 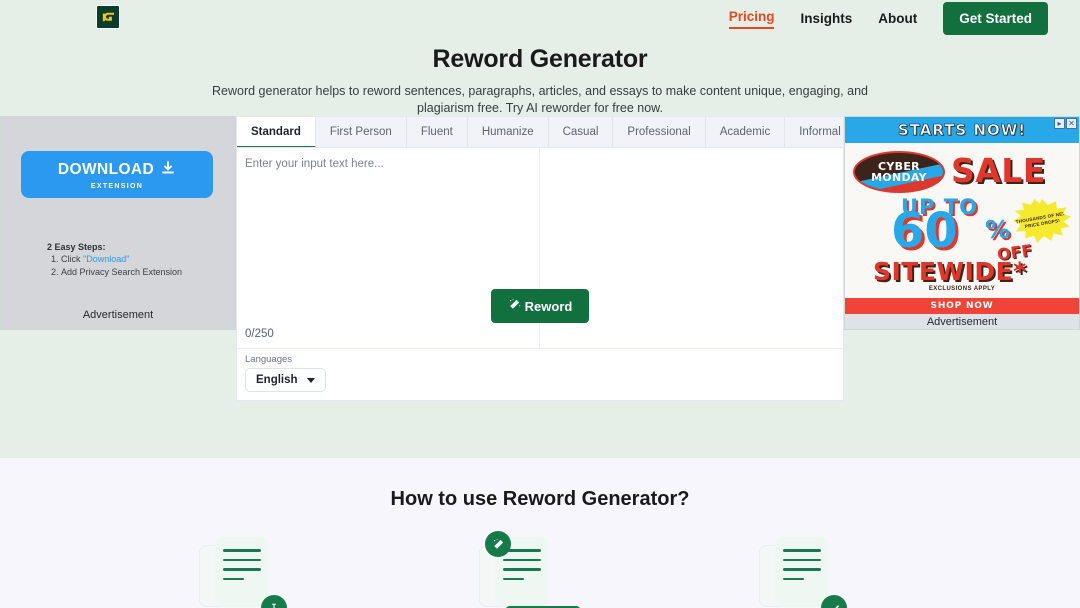 I want to click on reword-button: Reword, so click(x=540, y=306).